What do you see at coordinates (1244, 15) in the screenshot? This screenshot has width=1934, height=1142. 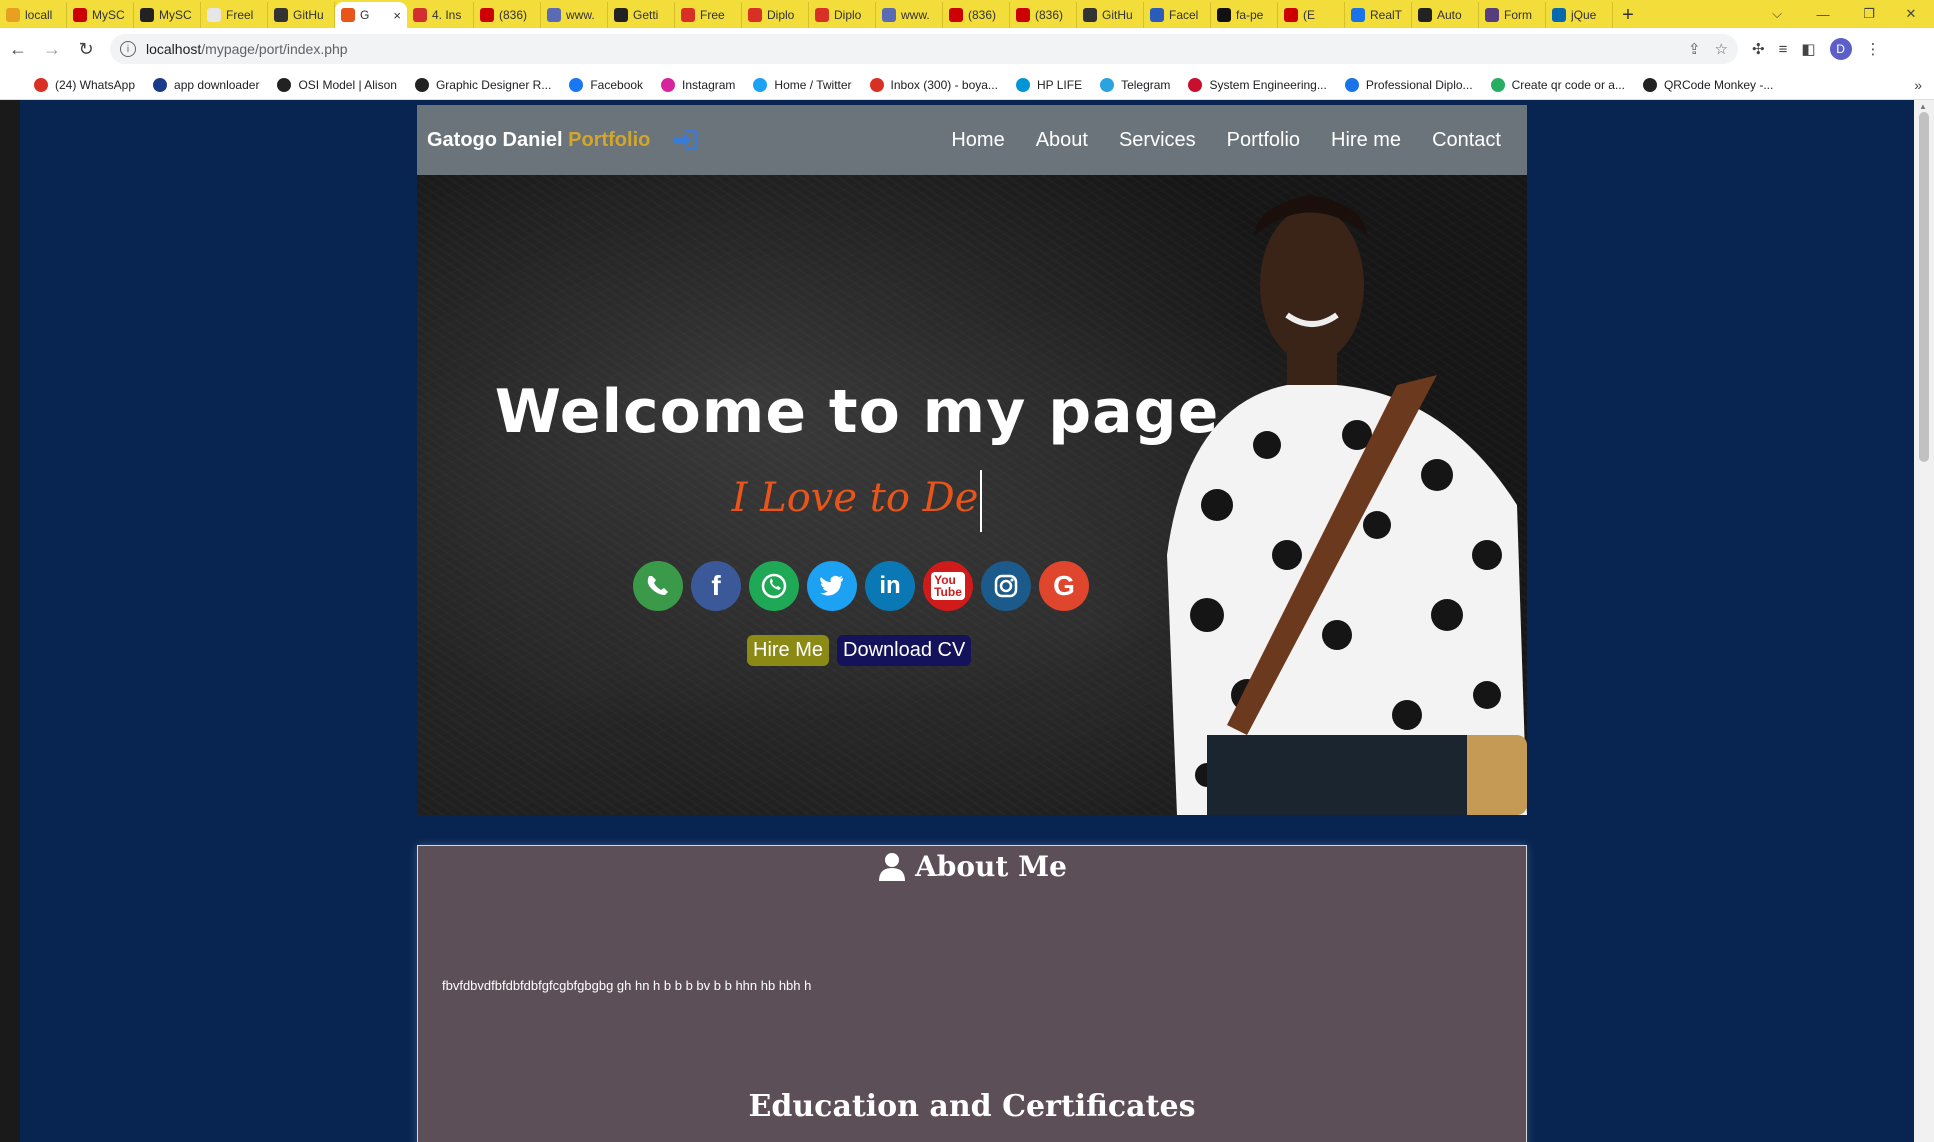 I see `browser-tab: fa-pe` at bounding box center [1244, 15].